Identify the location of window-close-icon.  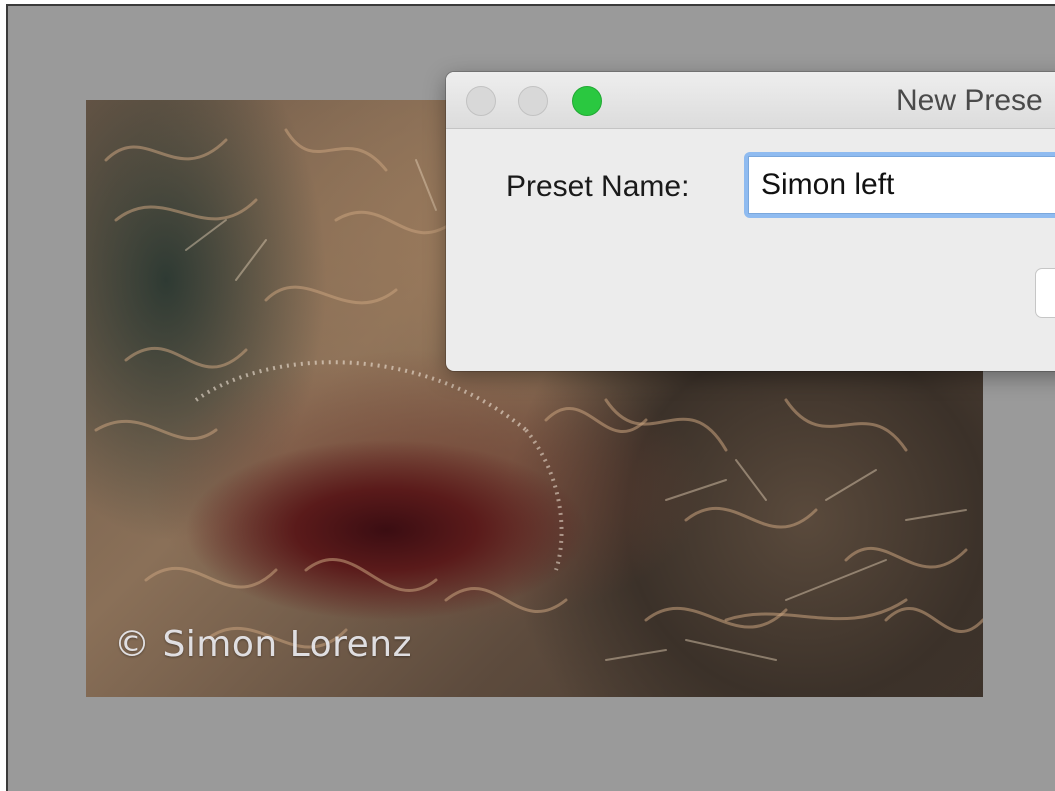
(481, 101).